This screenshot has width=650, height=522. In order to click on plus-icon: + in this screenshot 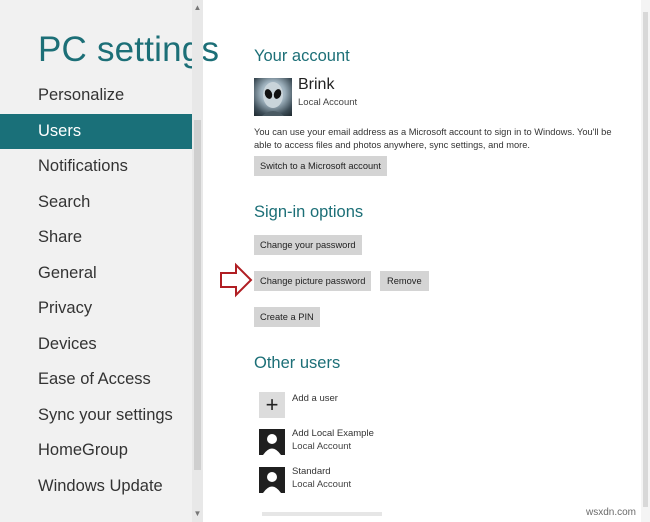, I will do `click(272, 405)`.